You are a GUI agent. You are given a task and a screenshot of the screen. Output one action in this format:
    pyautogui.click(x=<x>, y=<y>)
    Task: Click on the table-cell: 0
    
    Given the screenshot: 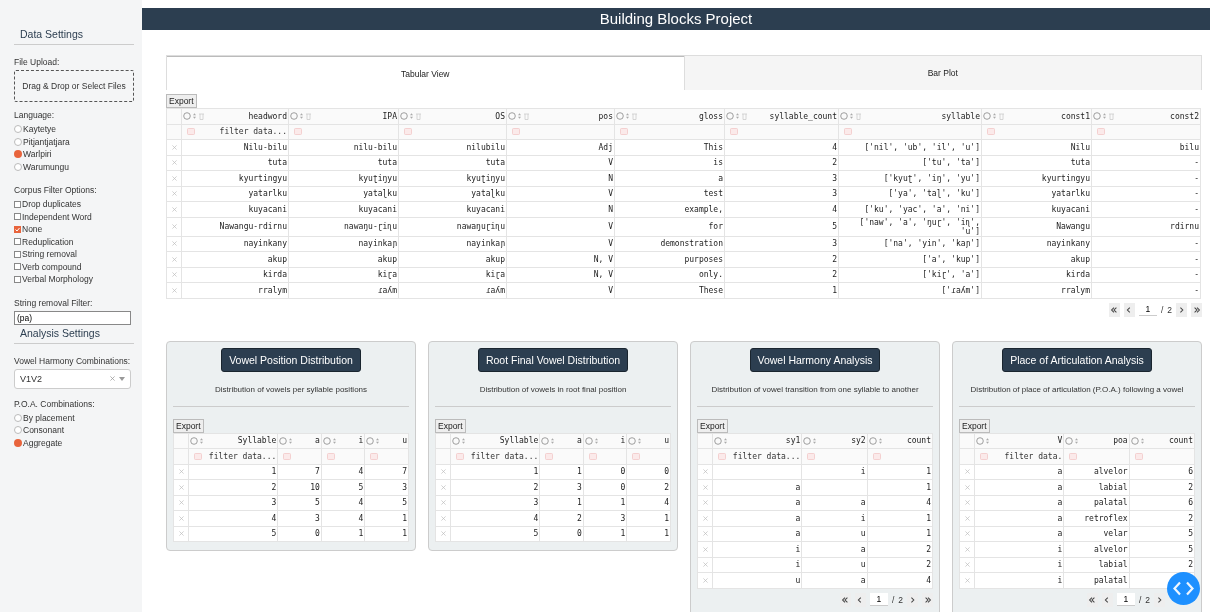 What is the action you would take?
    pyautogui.click(x=623, y=487)
    